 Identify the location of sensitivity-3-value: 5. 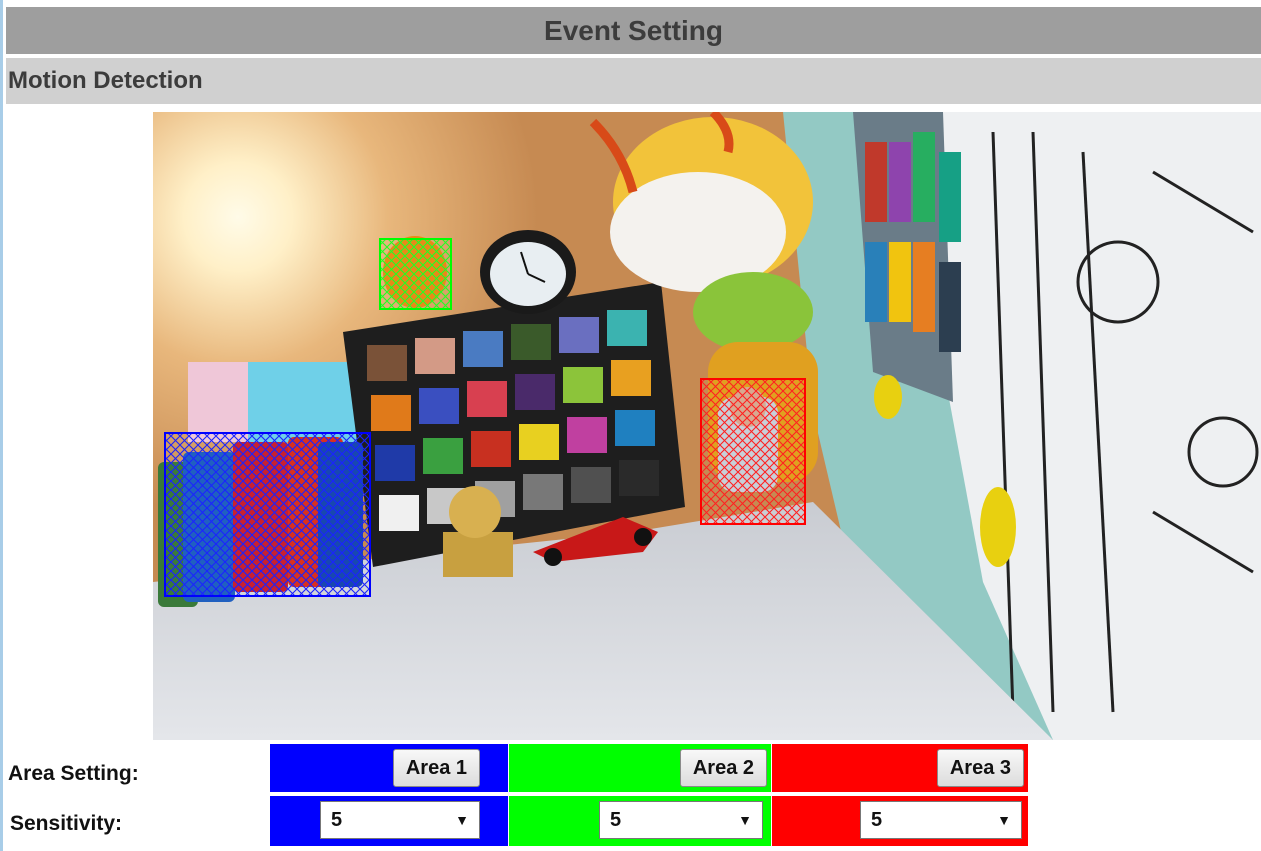
(877, 819).